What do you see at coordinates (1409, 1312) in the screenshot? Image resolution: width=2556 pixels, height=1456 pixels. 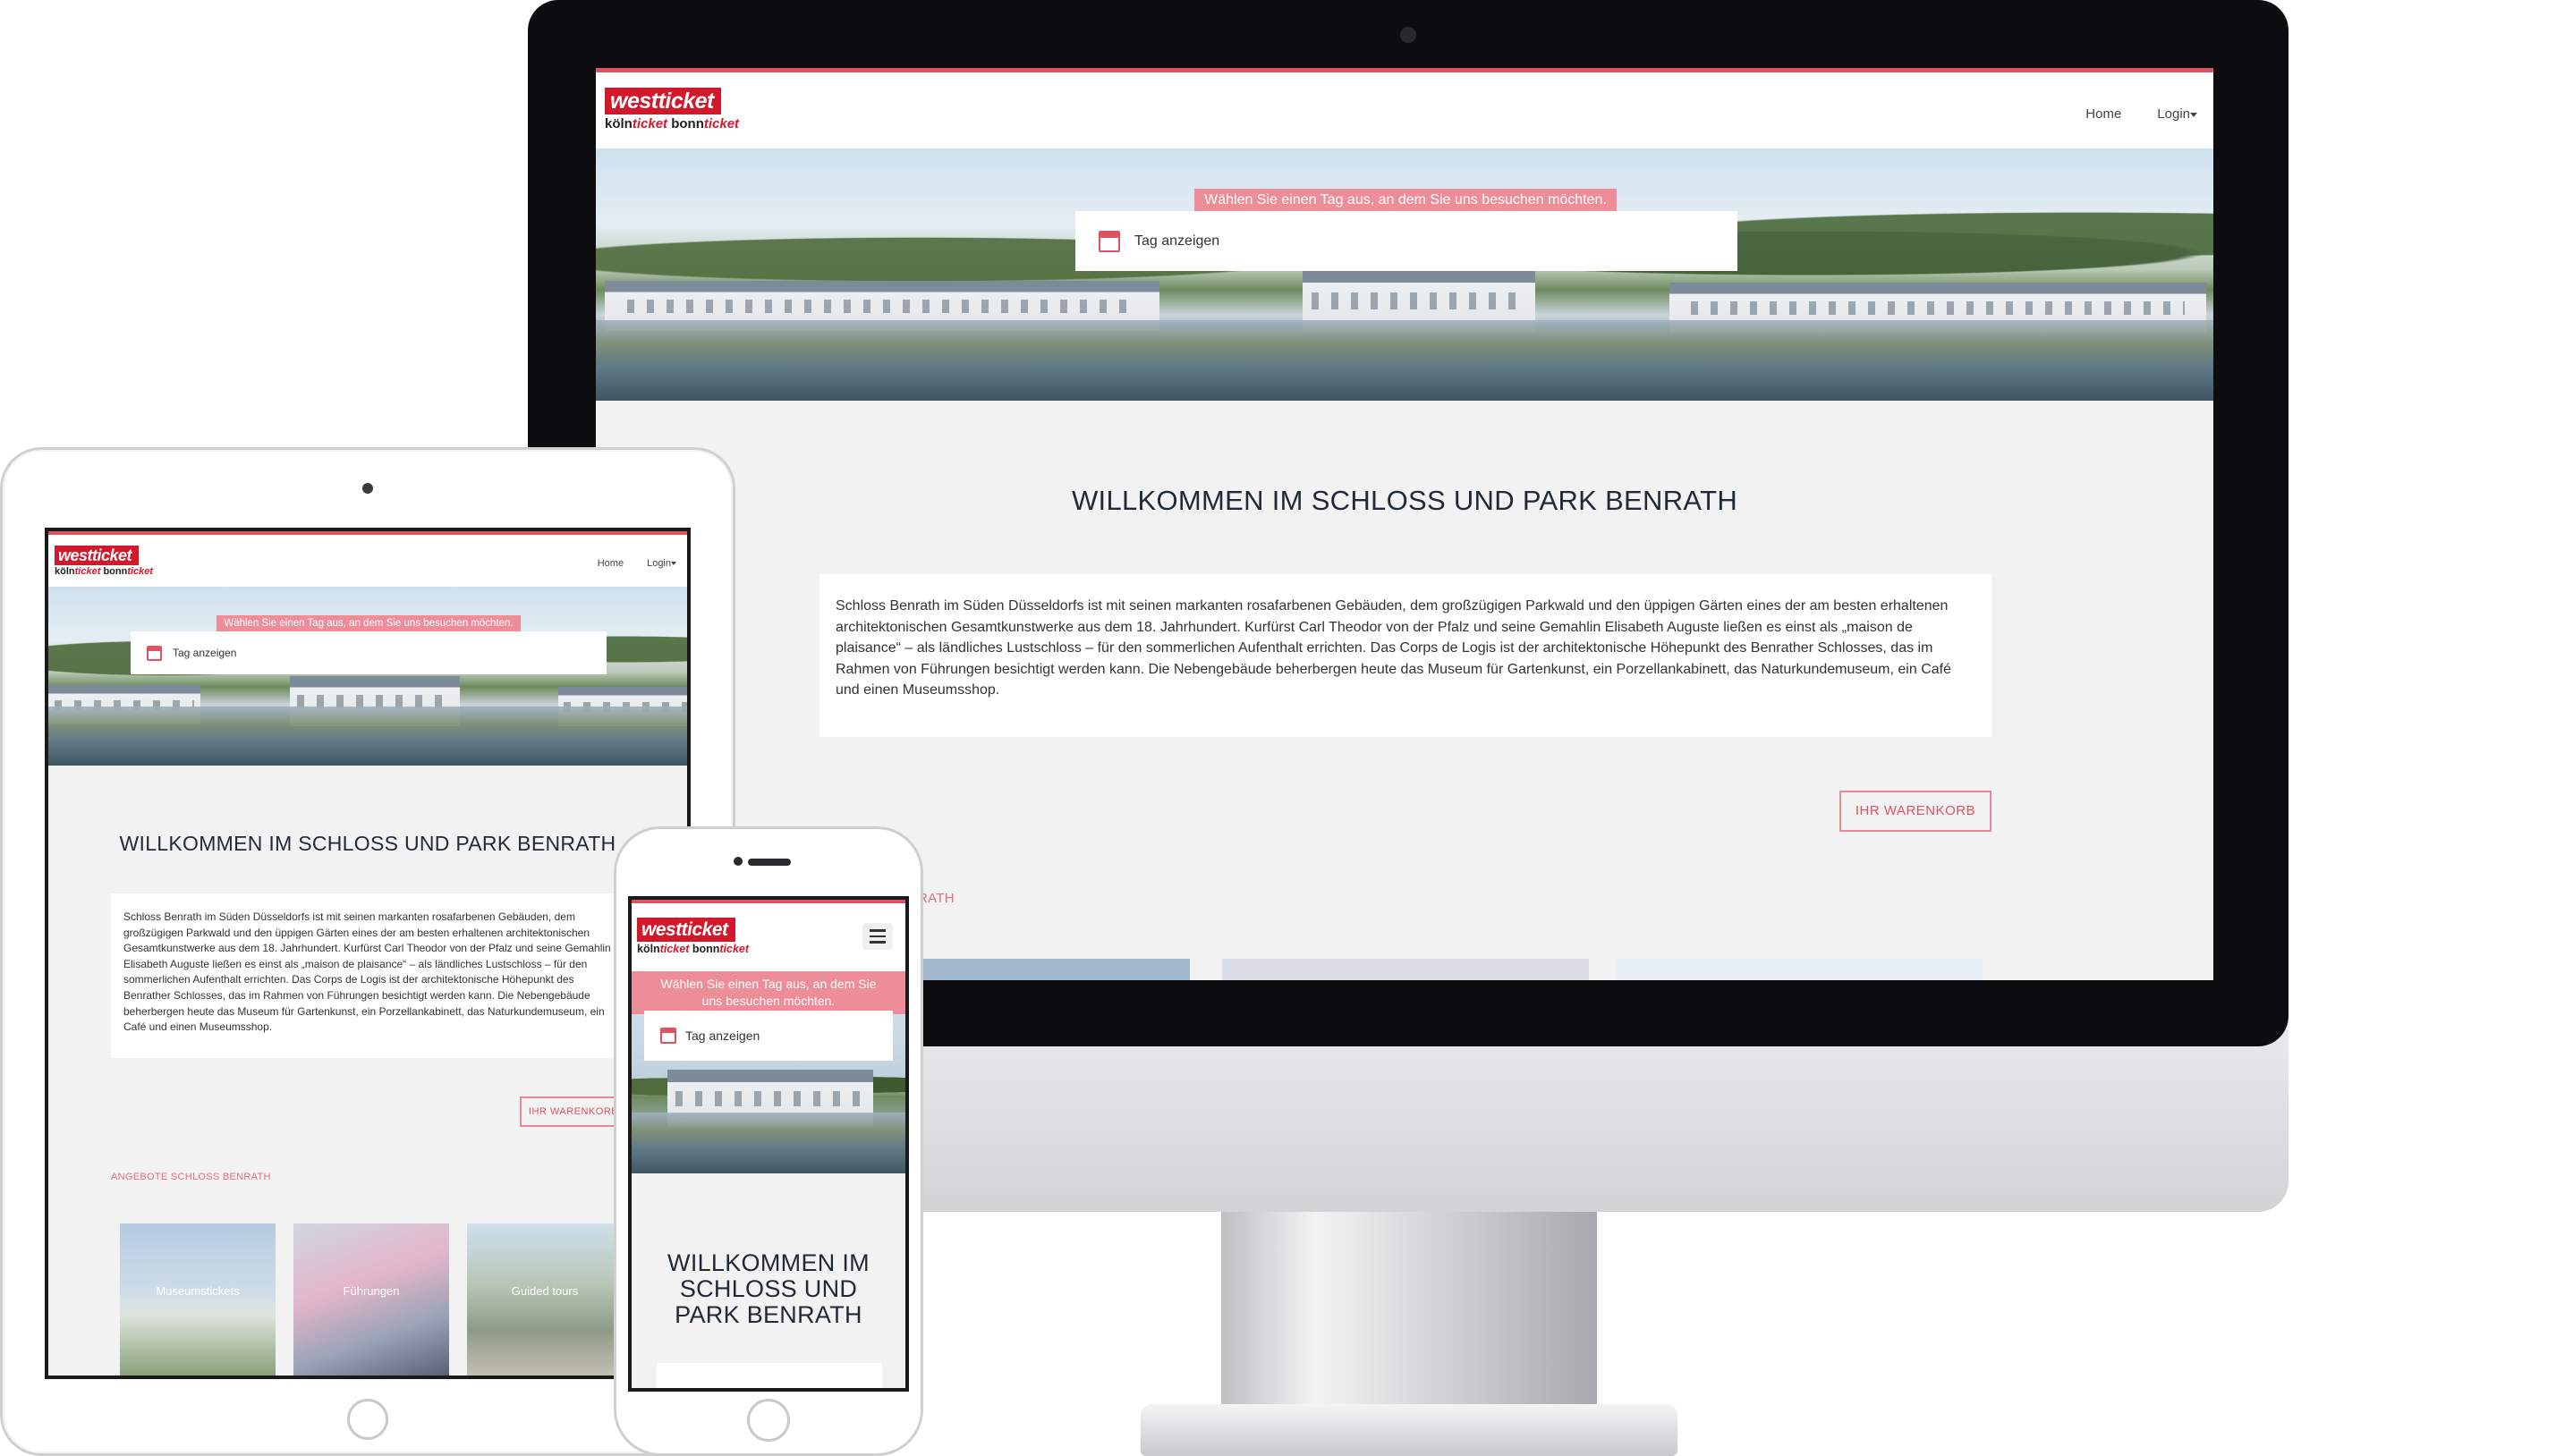 I see `imac-stand-neck` at bounding box center [1409, 1312].